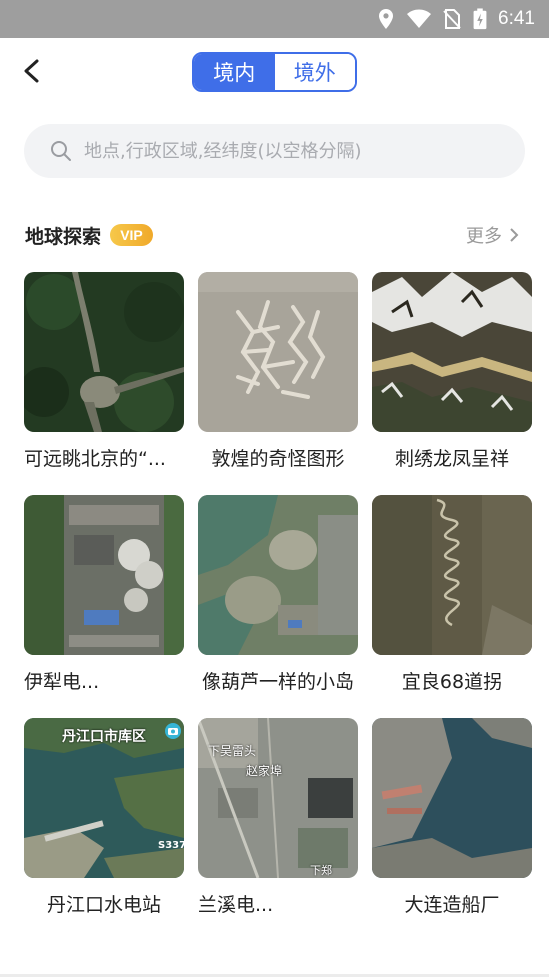  I want to click on tab-overseas: 境外, so click(314, 72).